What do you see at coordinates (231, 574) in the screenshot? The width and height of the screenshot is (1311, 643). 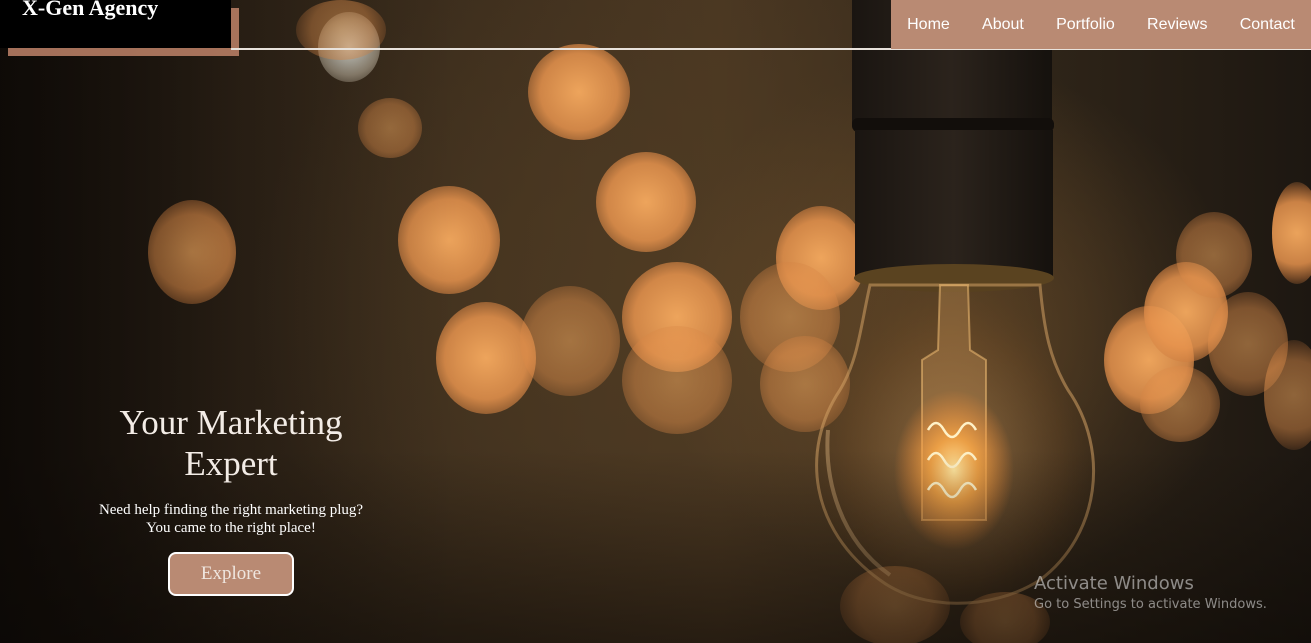 I see `explore-button: Explore` at bounding box center [231, 574].